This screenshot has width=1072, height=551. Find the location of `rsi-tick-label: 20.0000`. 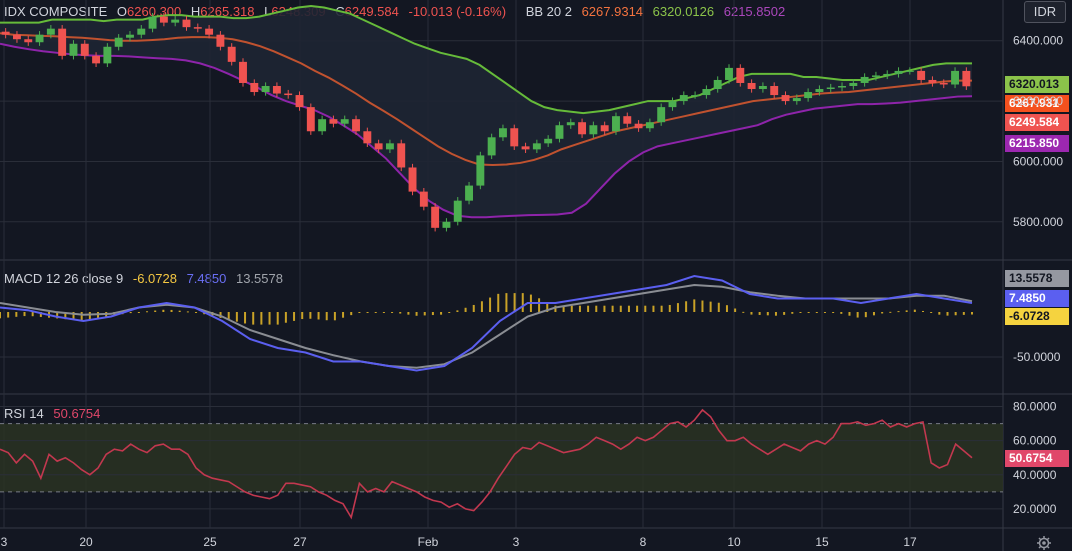

rsi-tick-label: 20.0000 is located at coordinates (1035, 509).